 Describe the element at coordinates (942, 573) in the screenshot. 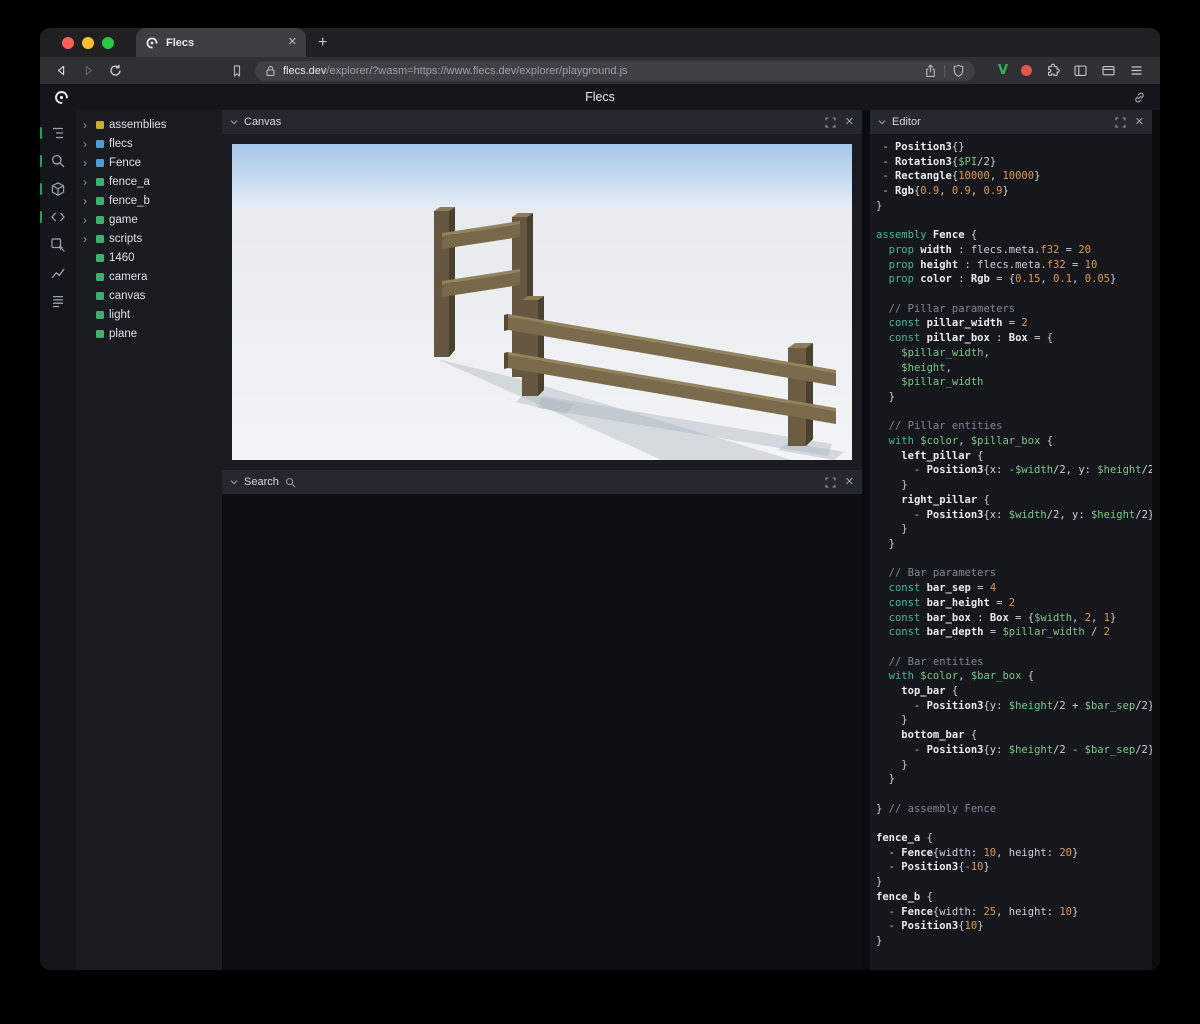

I see `code-line: // Bar parameters` at that location.